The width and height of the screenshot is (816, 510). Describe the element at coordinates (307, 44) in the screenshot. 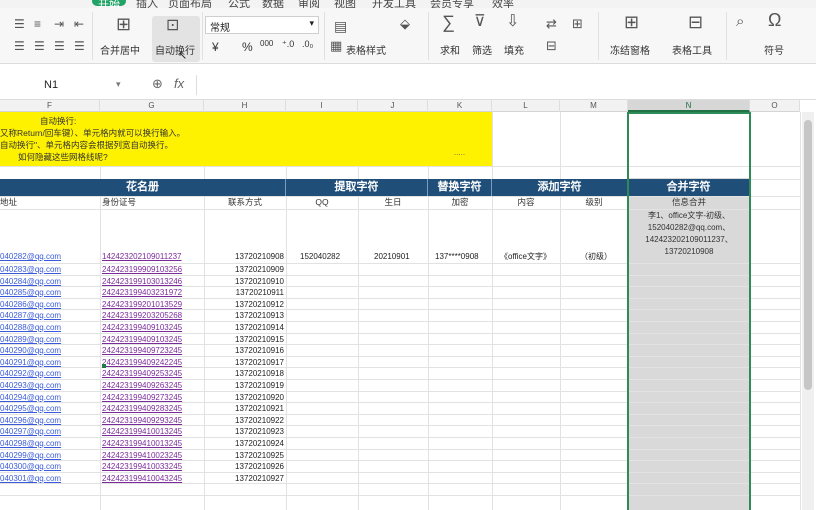

I see `decrease-decimal-icon: .0₀` at that location.